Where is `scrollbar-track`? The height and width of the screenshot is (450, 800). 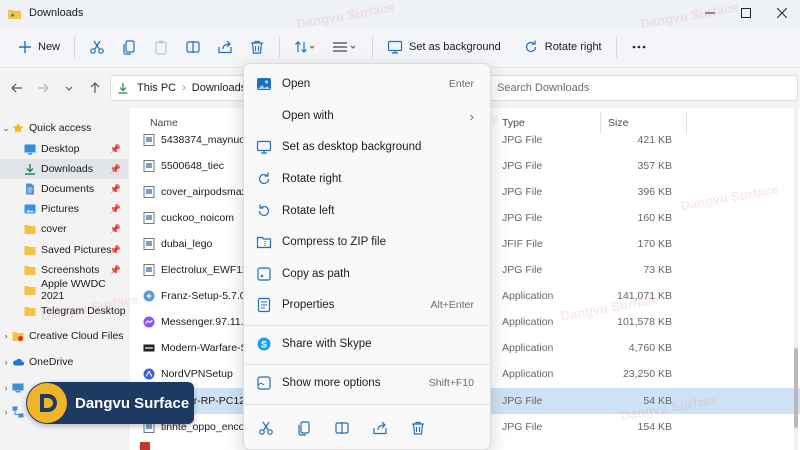 scrollbar-track is located at coordinates (796, 279).